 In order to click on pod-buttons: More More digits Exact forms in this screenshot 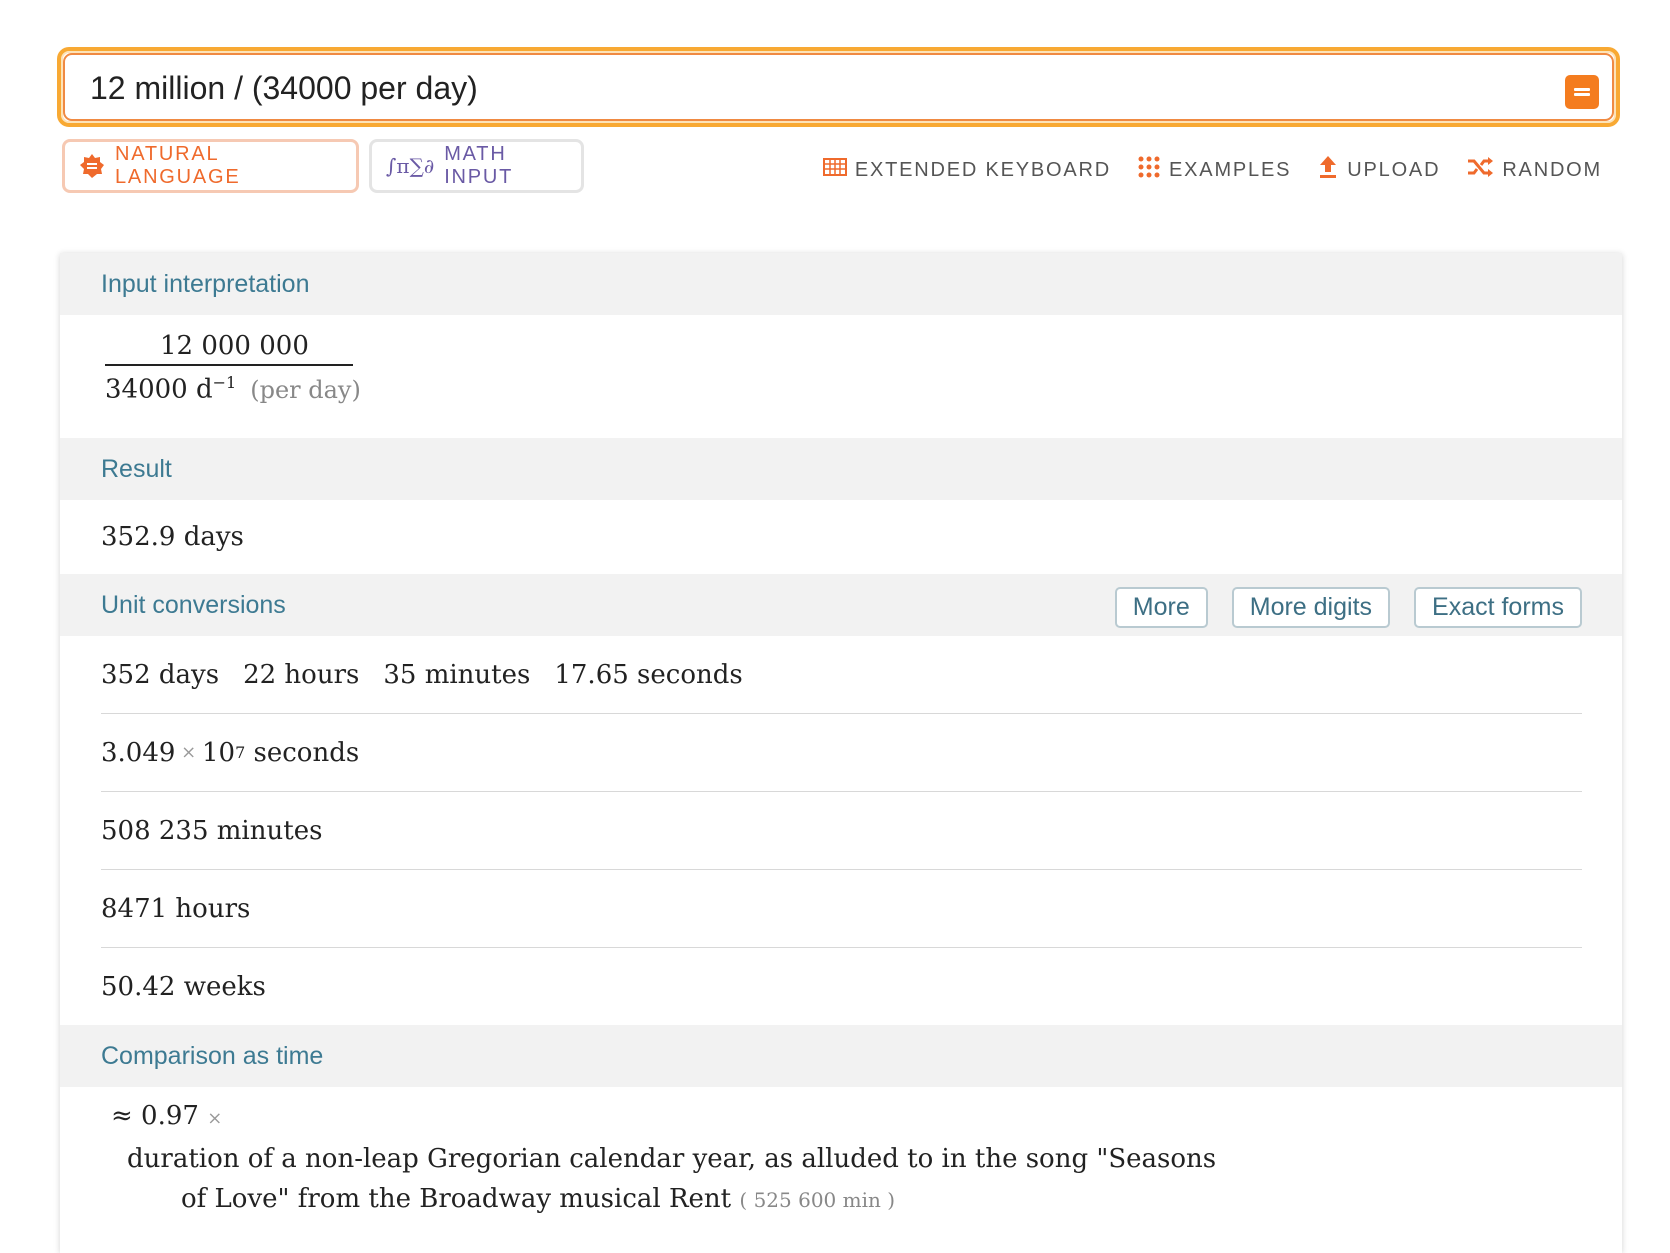, I will do `click(1348, 607)`.